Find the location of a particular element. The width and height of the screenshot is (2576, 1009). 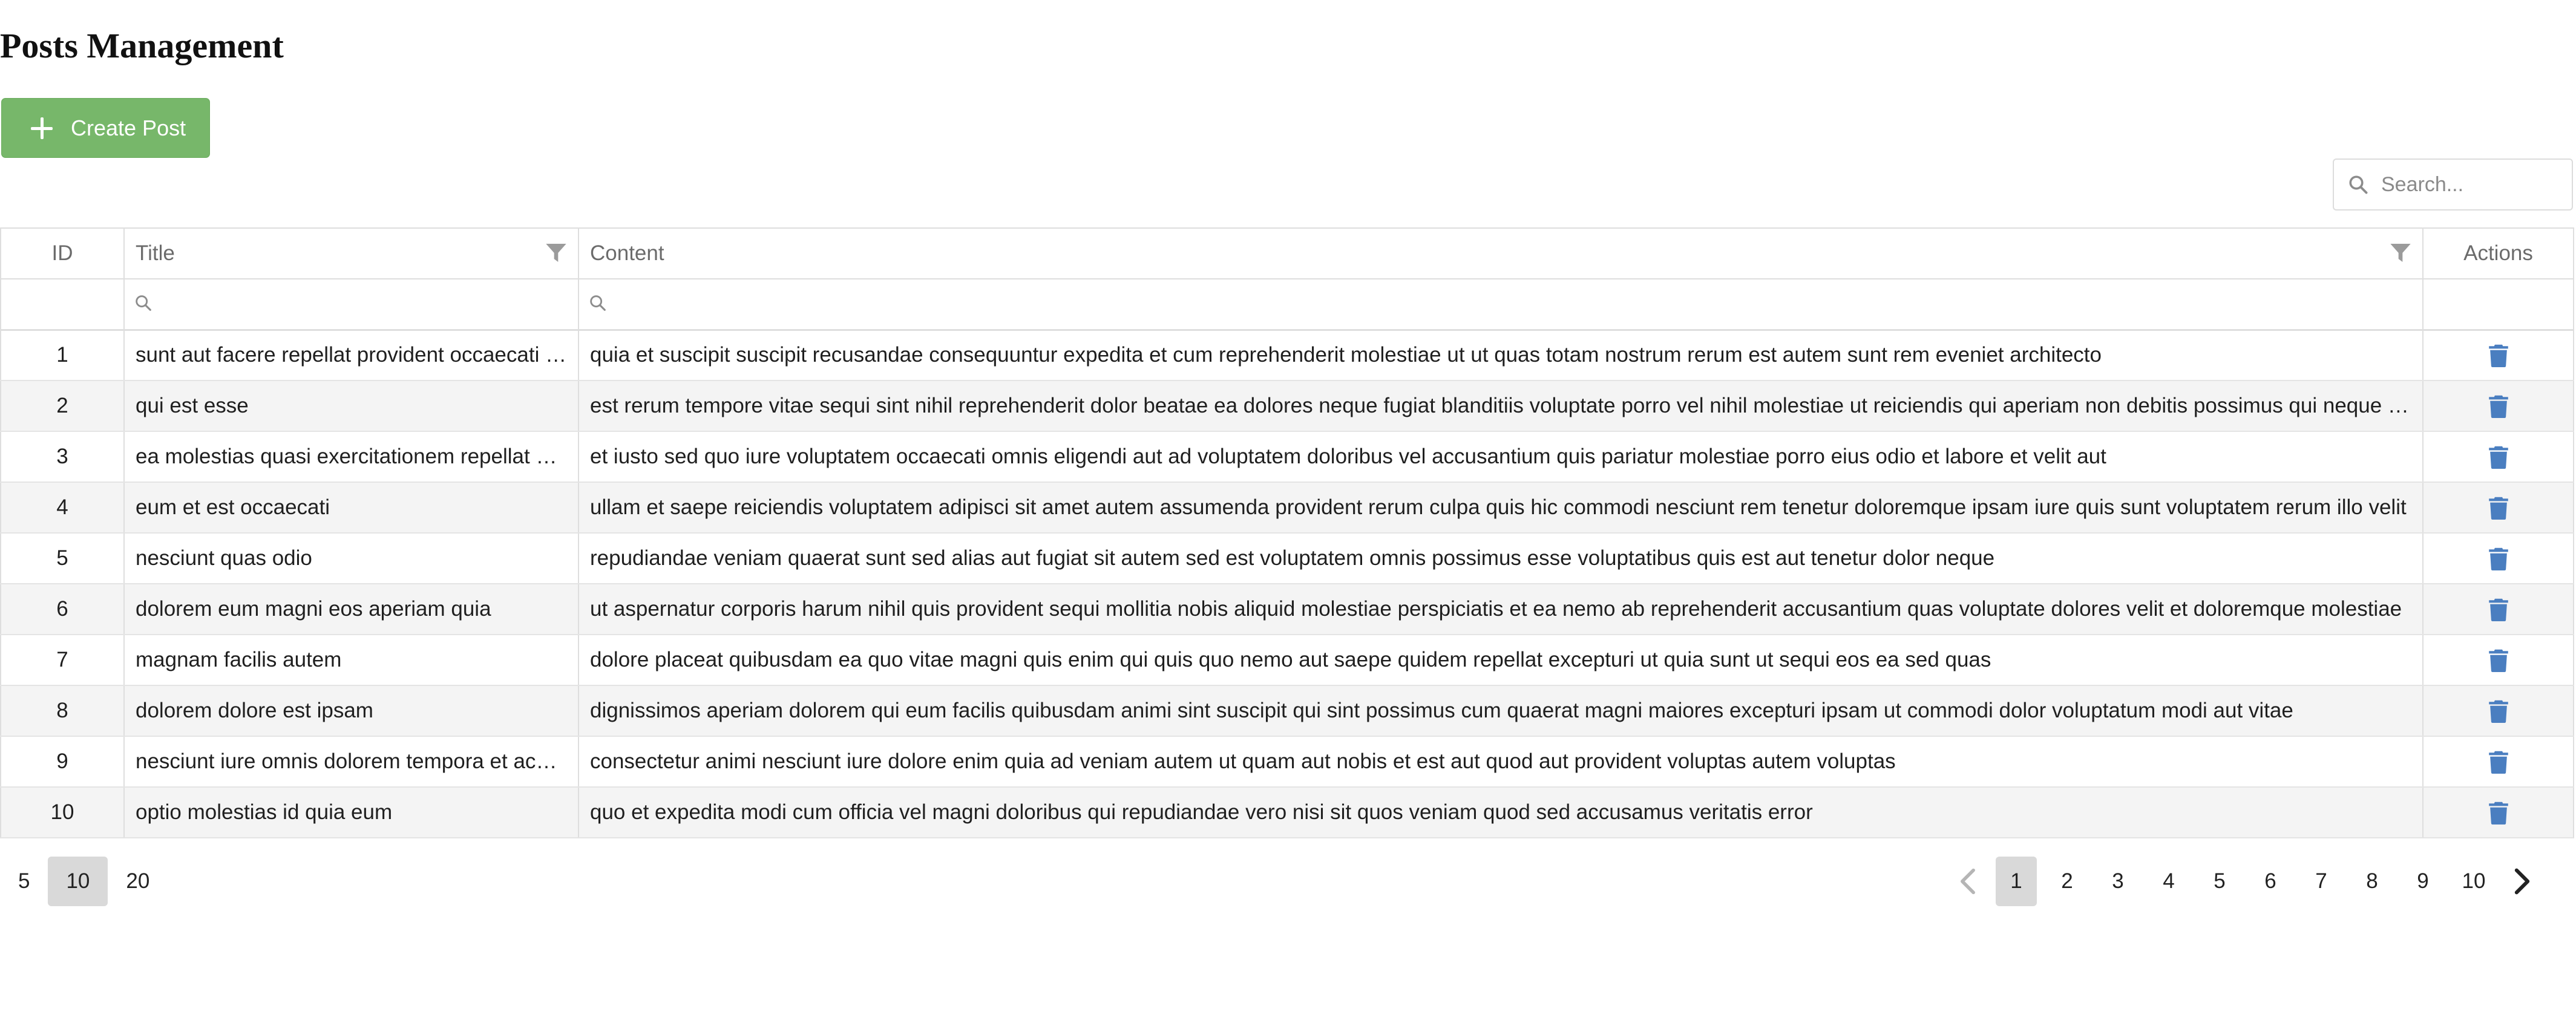

cell-title: magnam facilis autem is located at coordinates (351, 660).